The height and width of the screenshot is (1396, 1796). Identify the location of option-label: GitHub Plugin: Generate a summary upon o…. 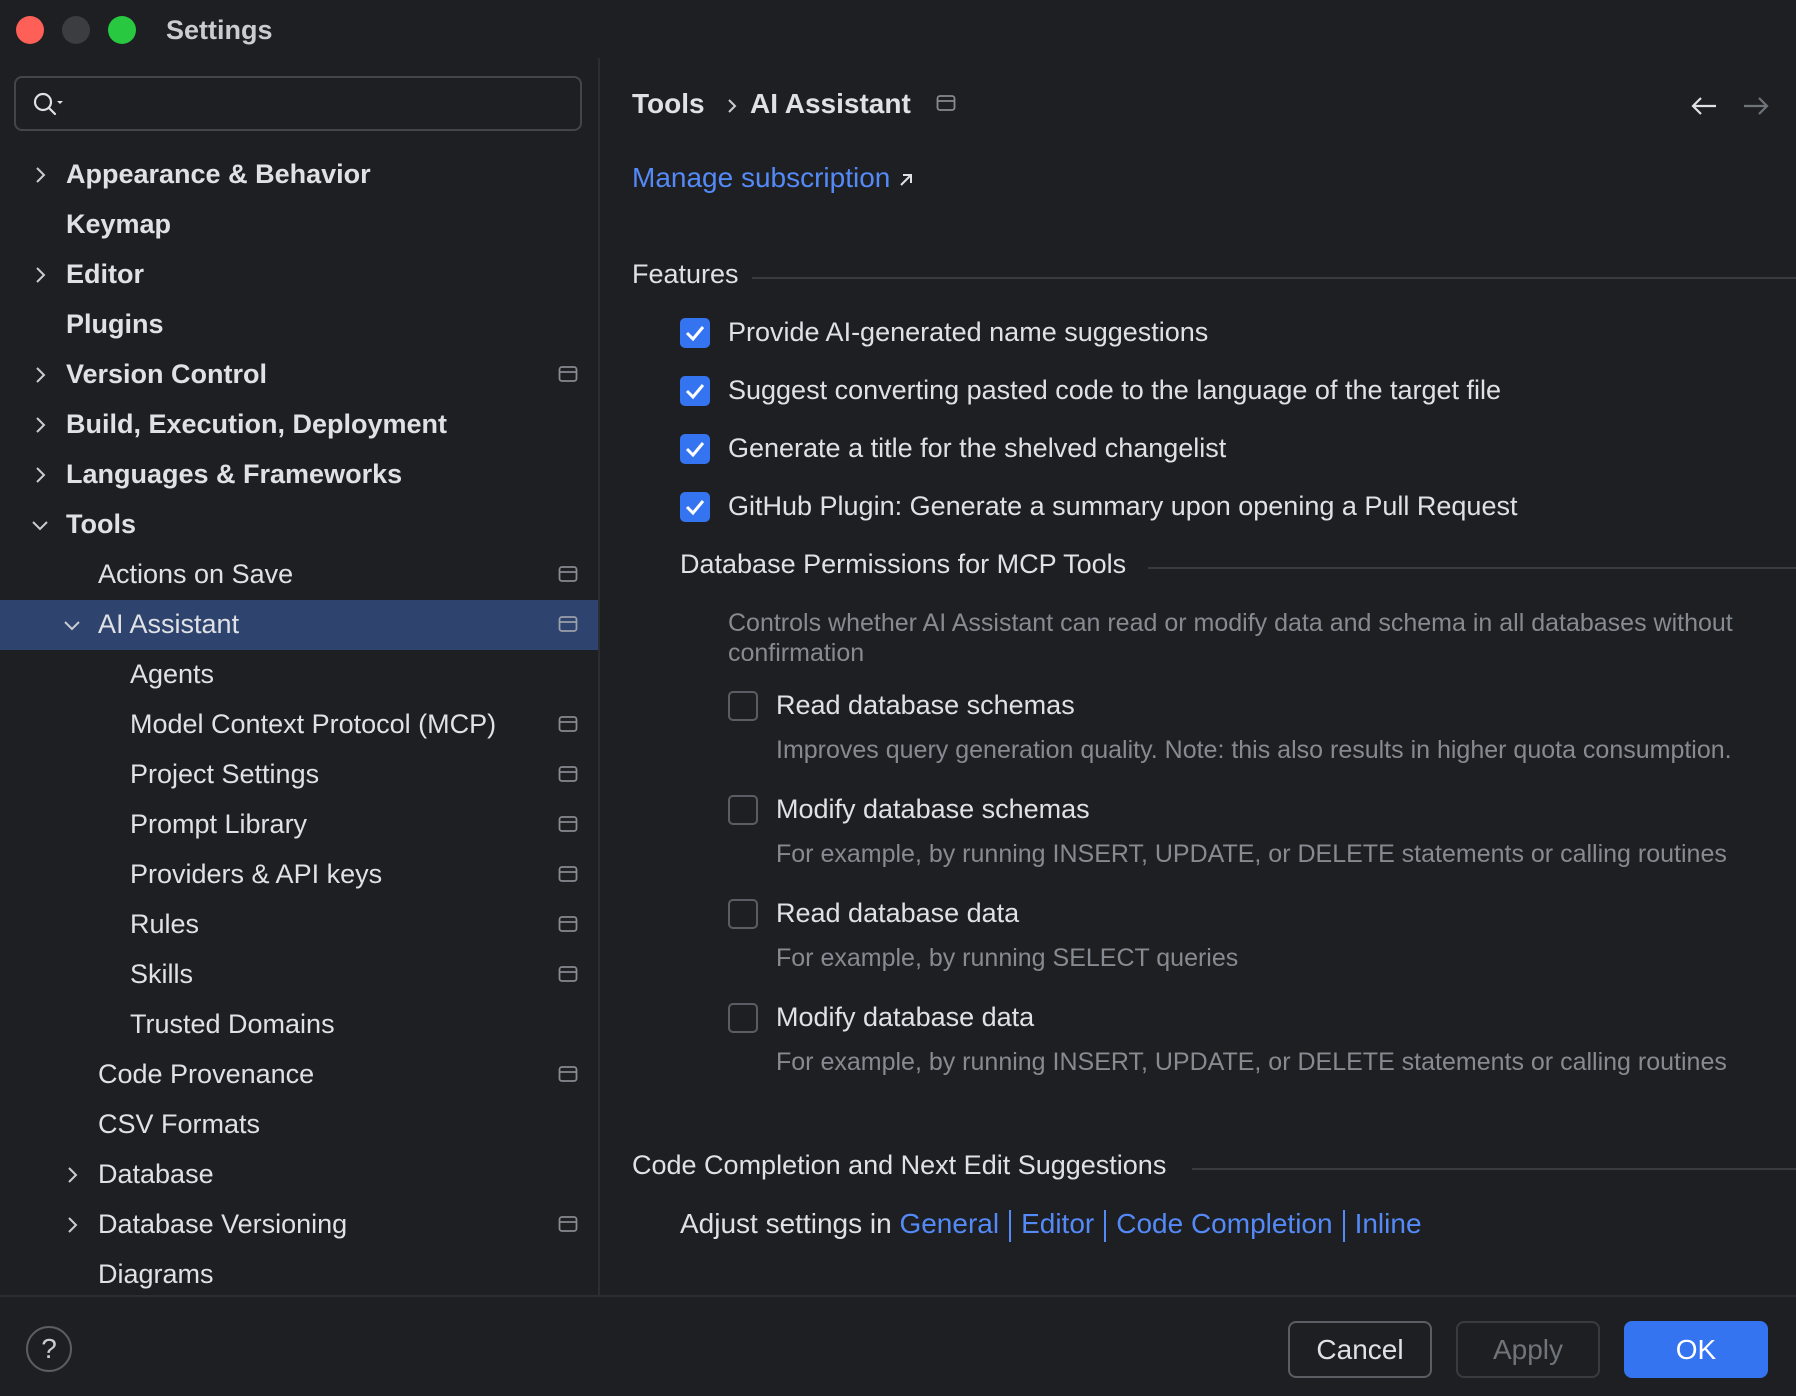
(1122, 506).